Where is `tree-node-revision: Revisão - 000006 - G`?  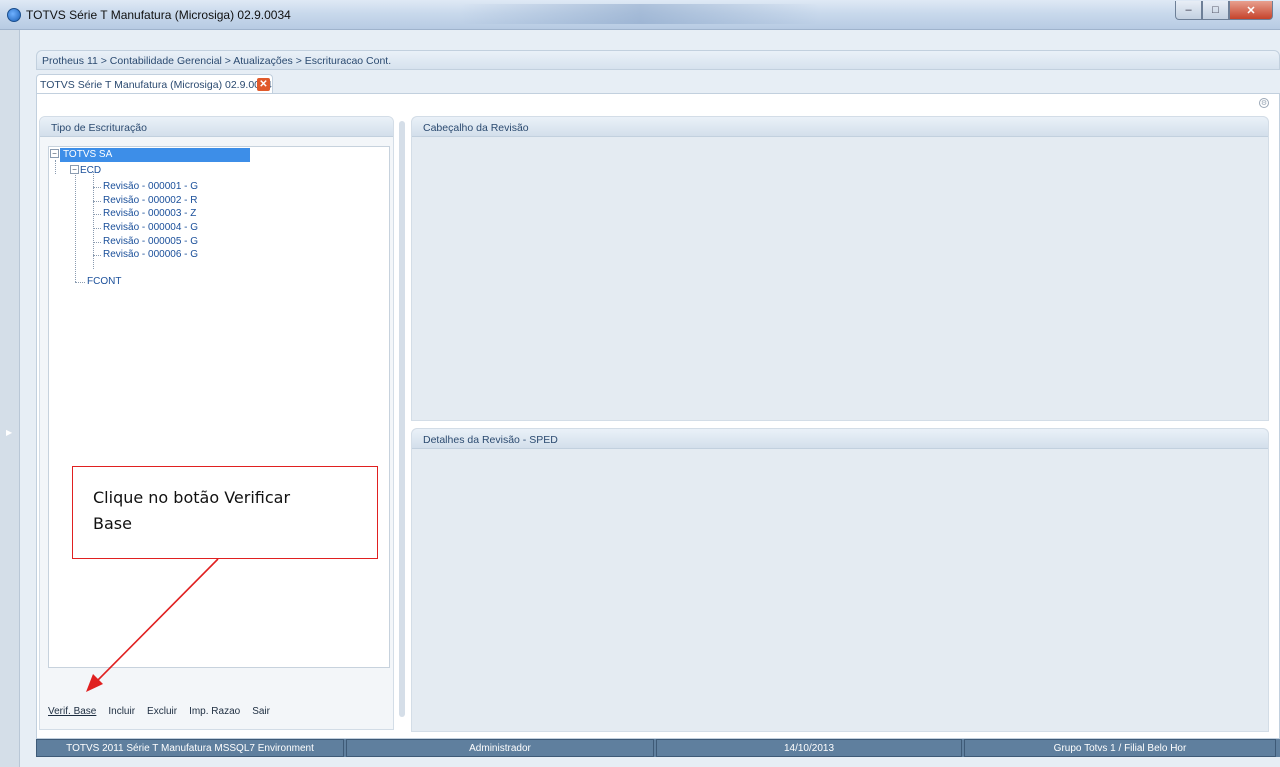 tree-node-revision: Revisão - 000006 - G is located at coordinates (150, 255).